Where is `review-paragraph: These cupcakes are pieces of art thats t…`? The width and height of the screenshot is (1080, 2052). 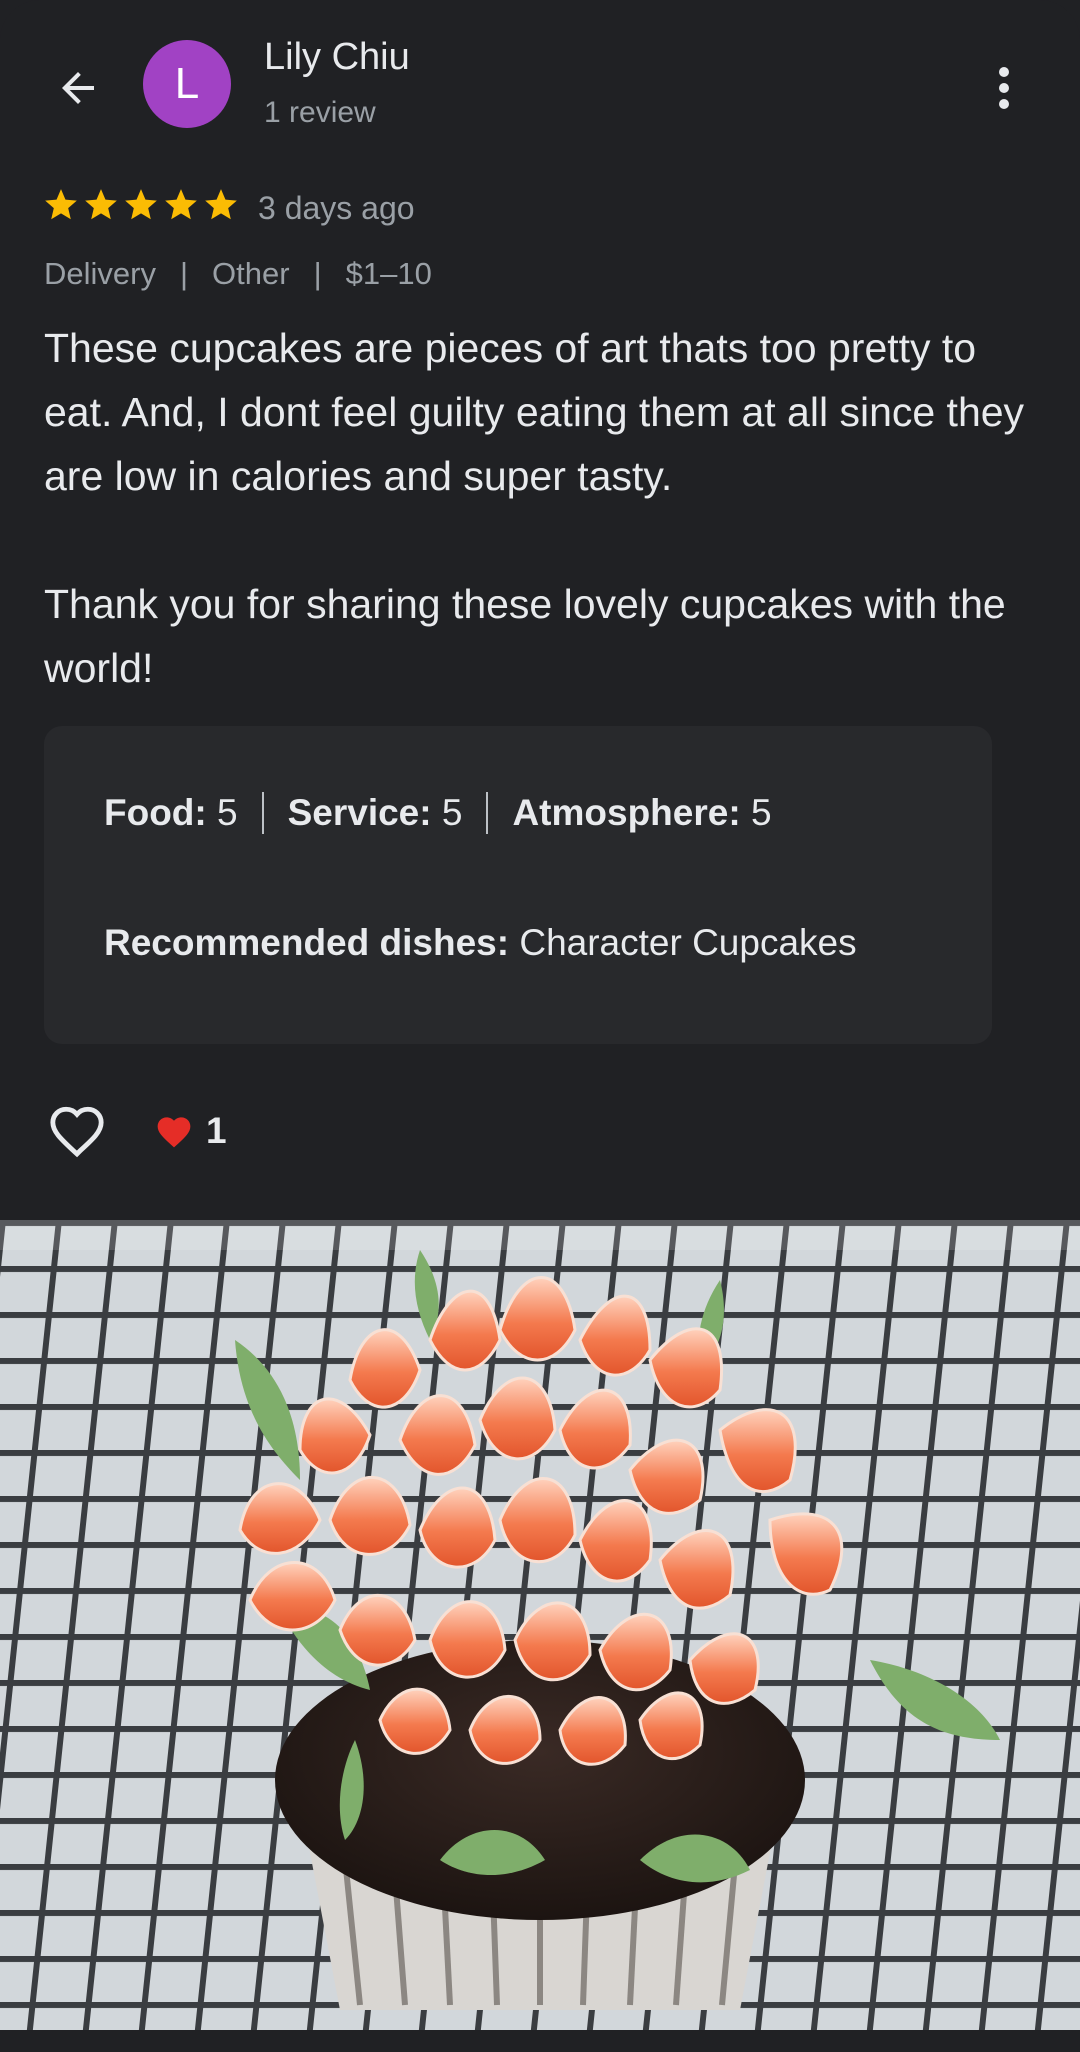
review-paragraph: These cupcakes are pieces of art thats t… is located at coordinates (534, 412).